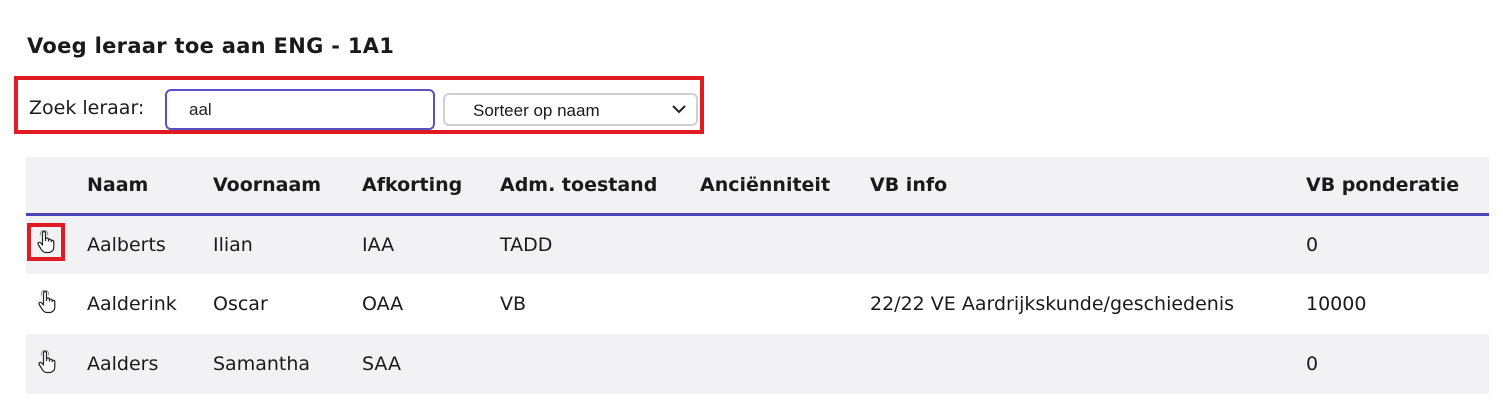 The width and height of the screenshot is (1503, 405). Describe the element at coordinates (1088, 186) in the screenshot. I see `column-header-vb-info: VB info` at that location.